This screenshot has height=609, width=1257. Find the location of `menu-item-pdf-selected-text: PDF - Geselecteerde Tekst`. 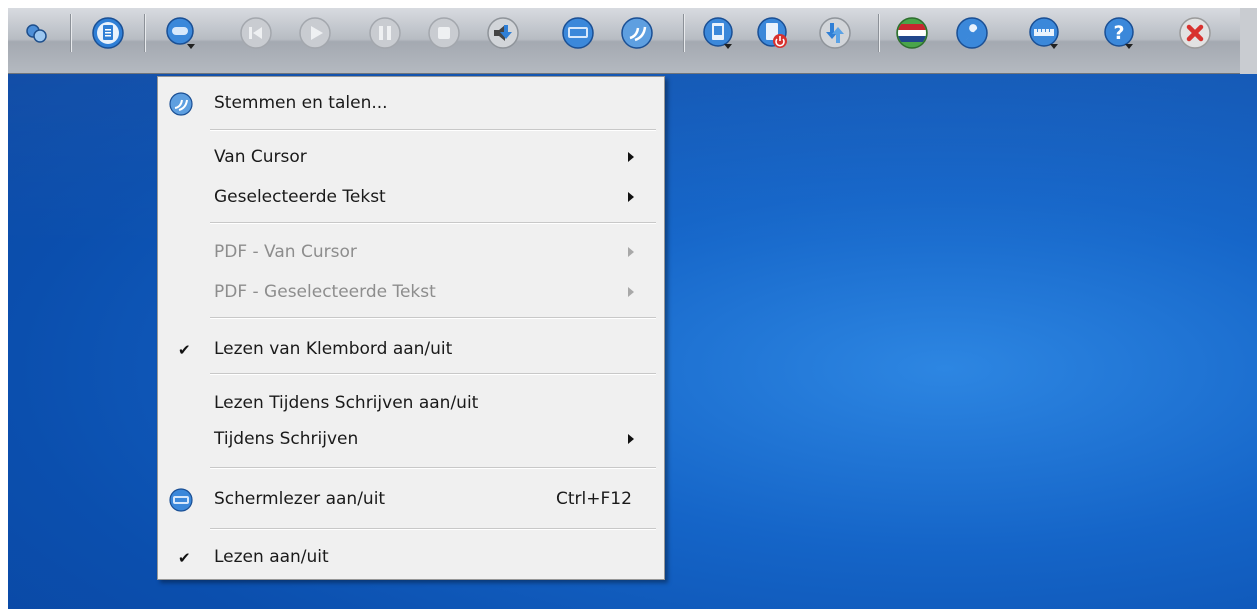

menu-item-pdf-selected-text: PDF - Geselecteerde Tekst is located at coordinates (411, 293).